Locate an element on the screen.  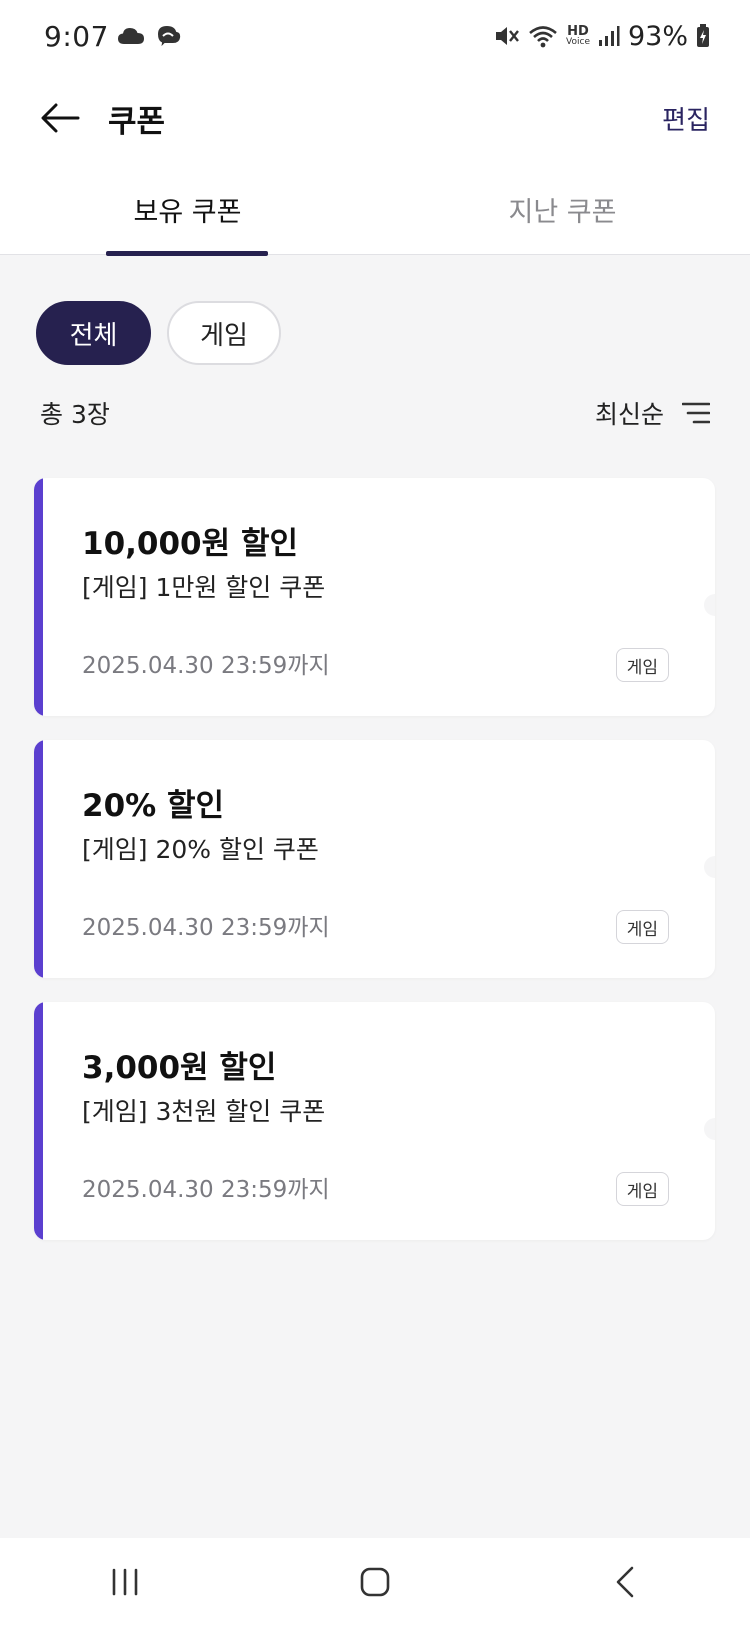
page-title: 쿠폰 is located at coordinates (137, 121).